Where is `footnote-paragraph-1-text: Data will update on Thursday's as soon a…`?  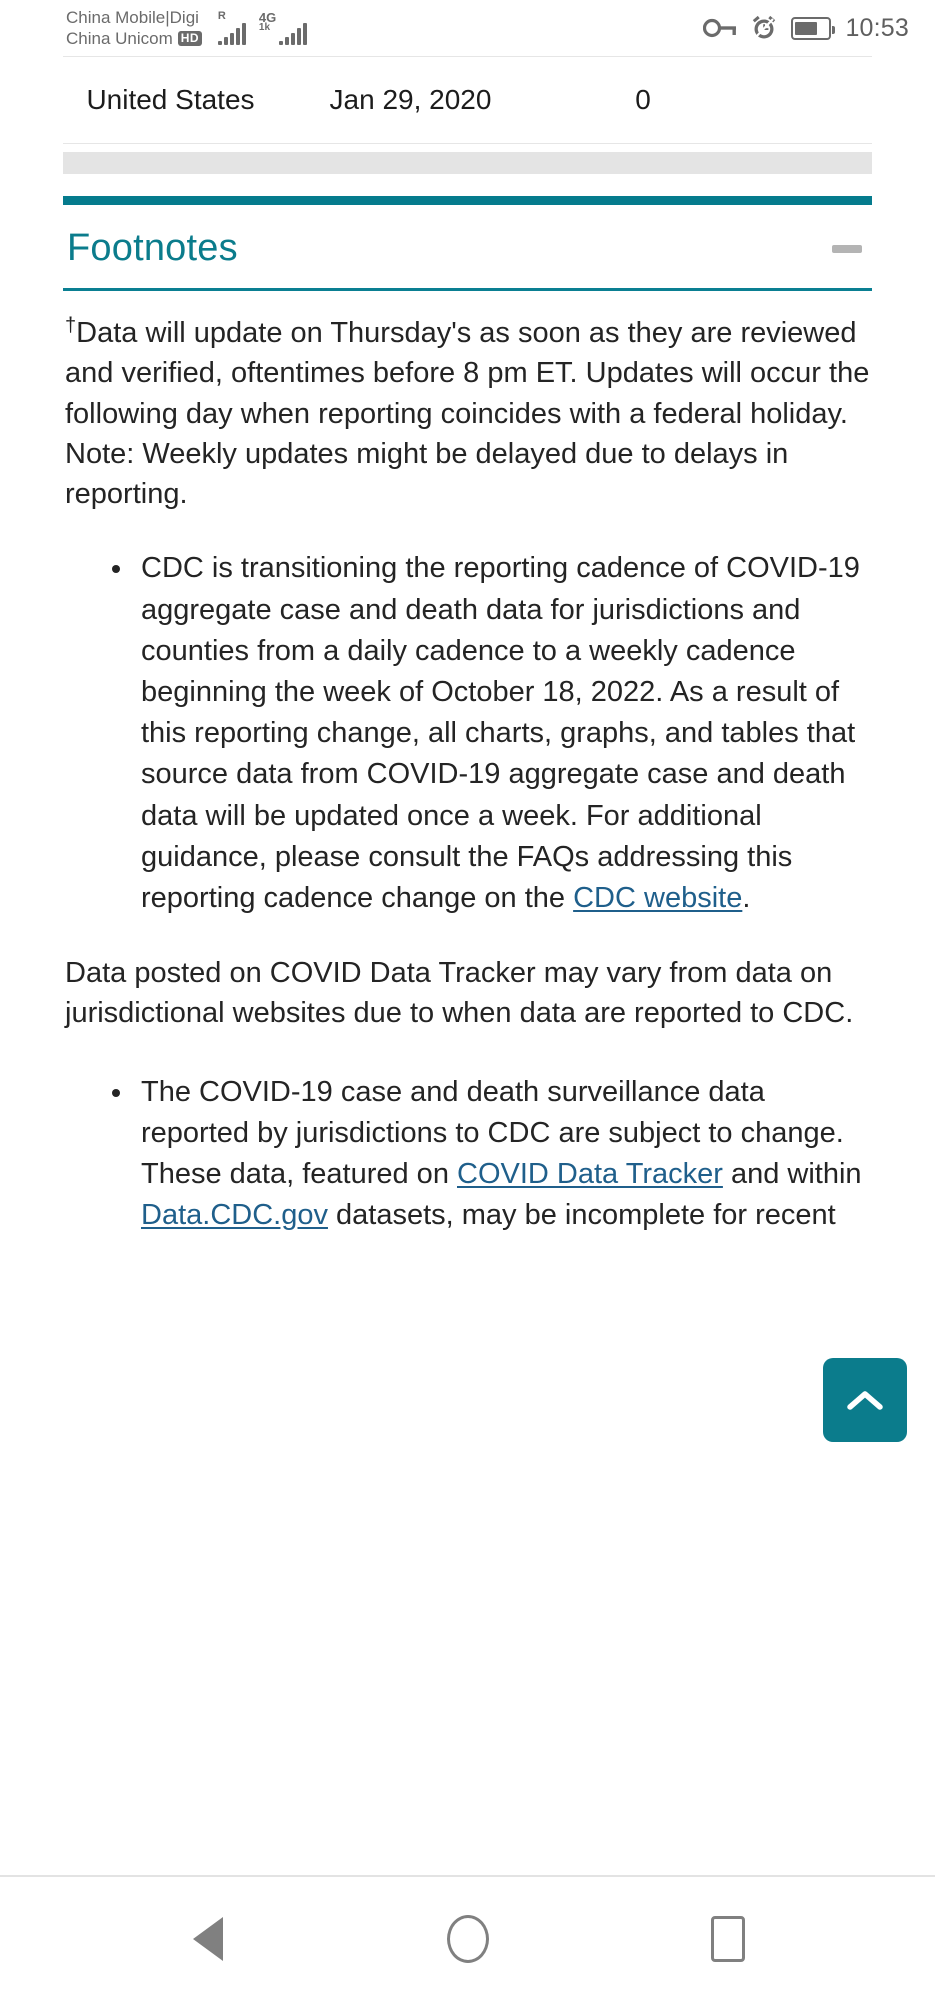
footnote-paragraph-1-text: Data will update on Thursday's as soon a… is located at coordinates (467, 414).